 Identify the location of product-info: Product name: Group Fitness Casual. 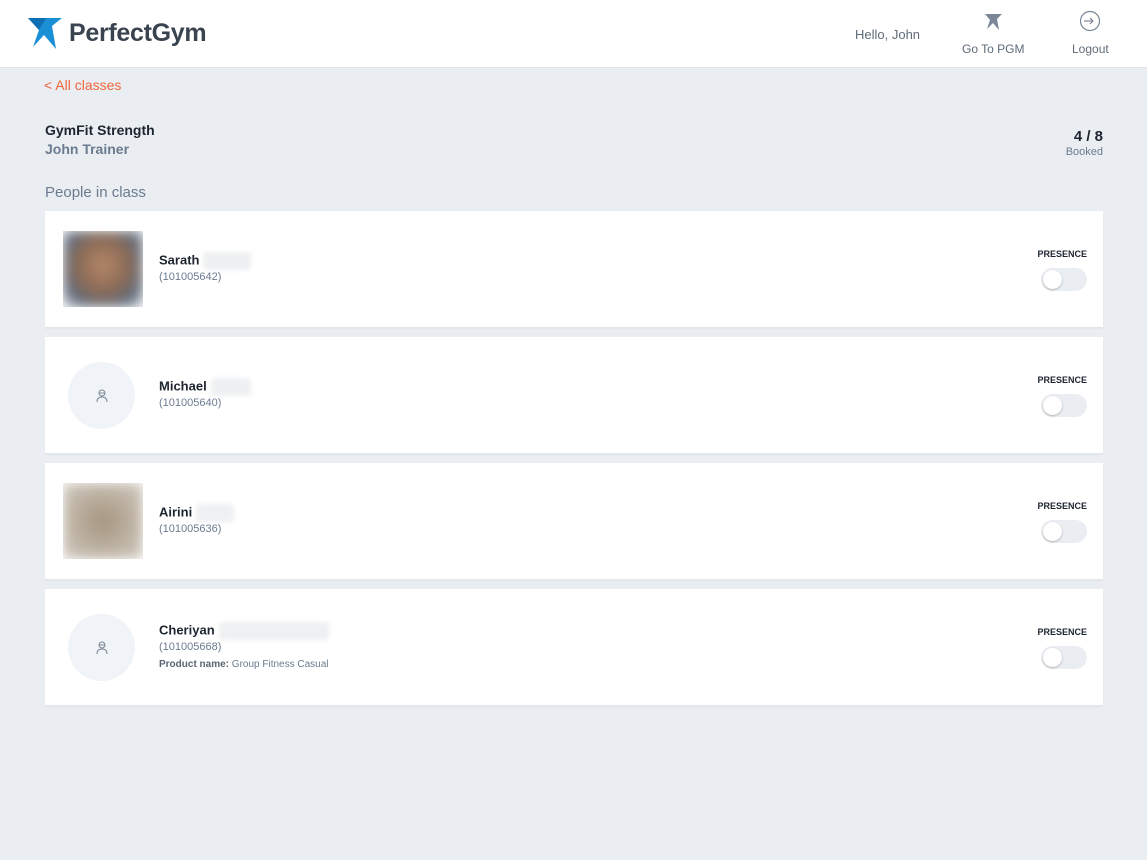
(244, 664).